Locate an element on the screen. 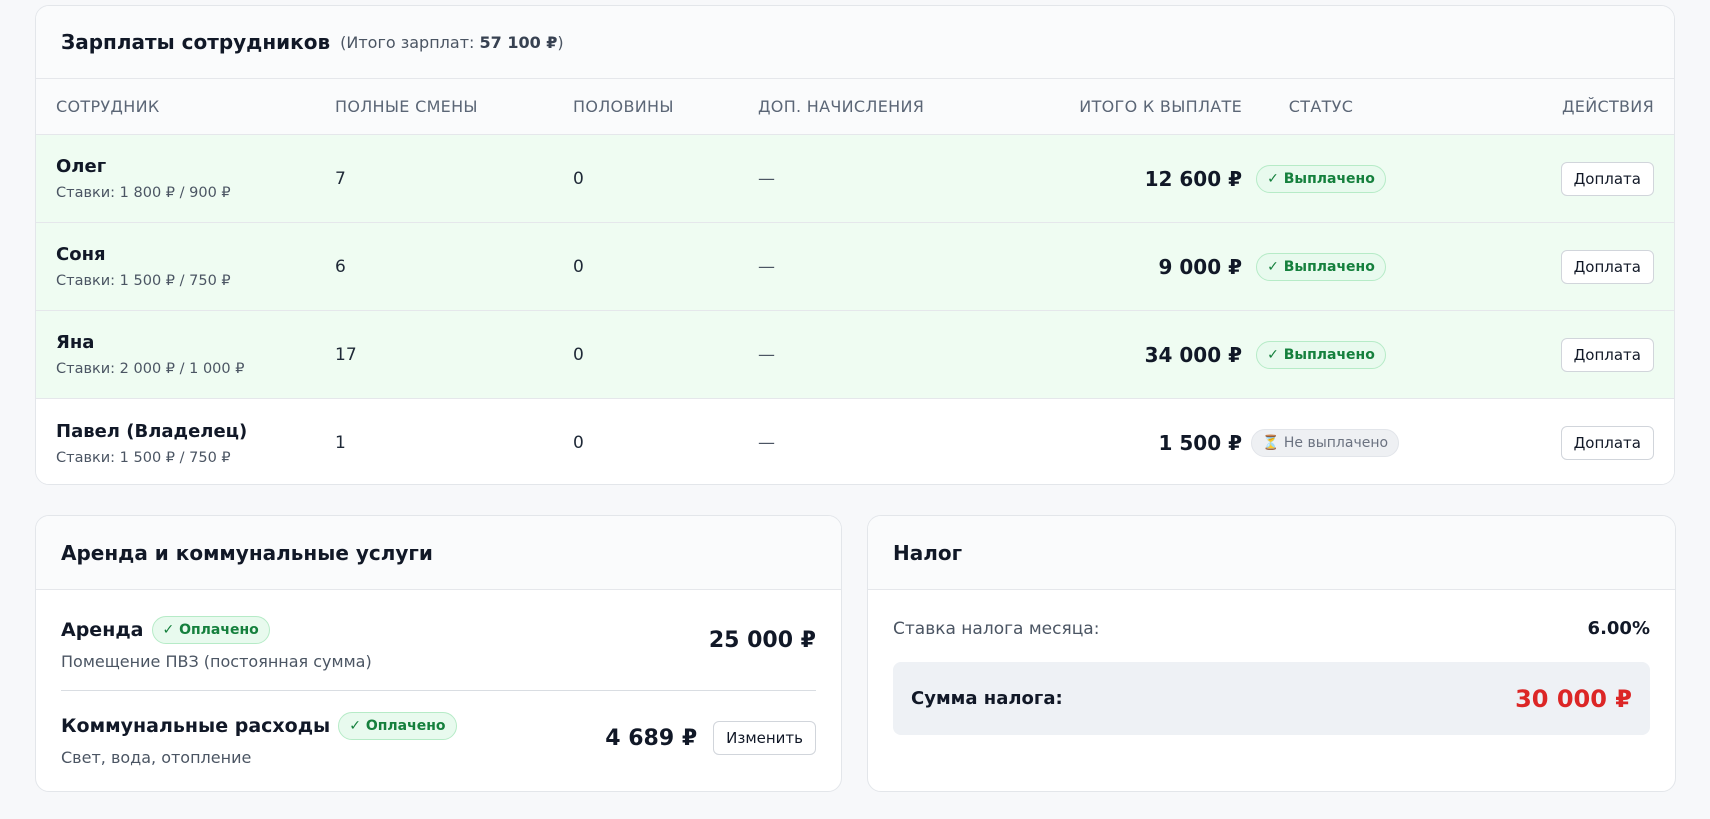 This screenshot has height=819, width=1710. column-header-total: ИТОГО К ВЫПЛАТЕ is located at coordinates (1160, 106).